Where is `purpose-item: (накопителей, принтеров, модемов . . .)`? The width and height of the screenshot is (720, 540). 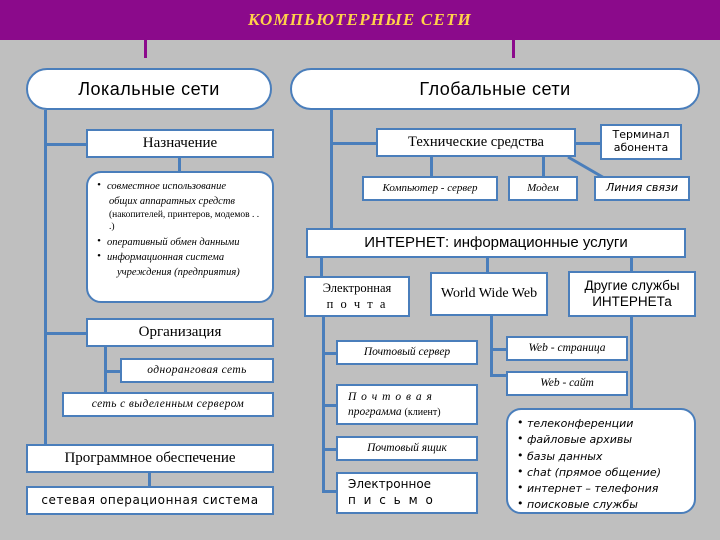 purpose-item: (накопителей, принтеров, модемов . . .) is located at coordinates (184, 221).